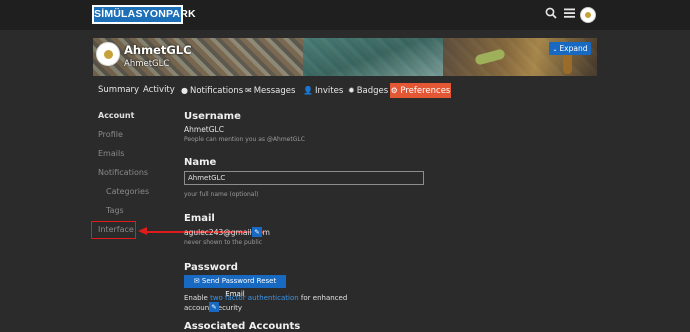 The height and width of the screenshot is (332, 690). I want to click on username-hint: People can mention you as @AhmetGLC, so click(244, 139).